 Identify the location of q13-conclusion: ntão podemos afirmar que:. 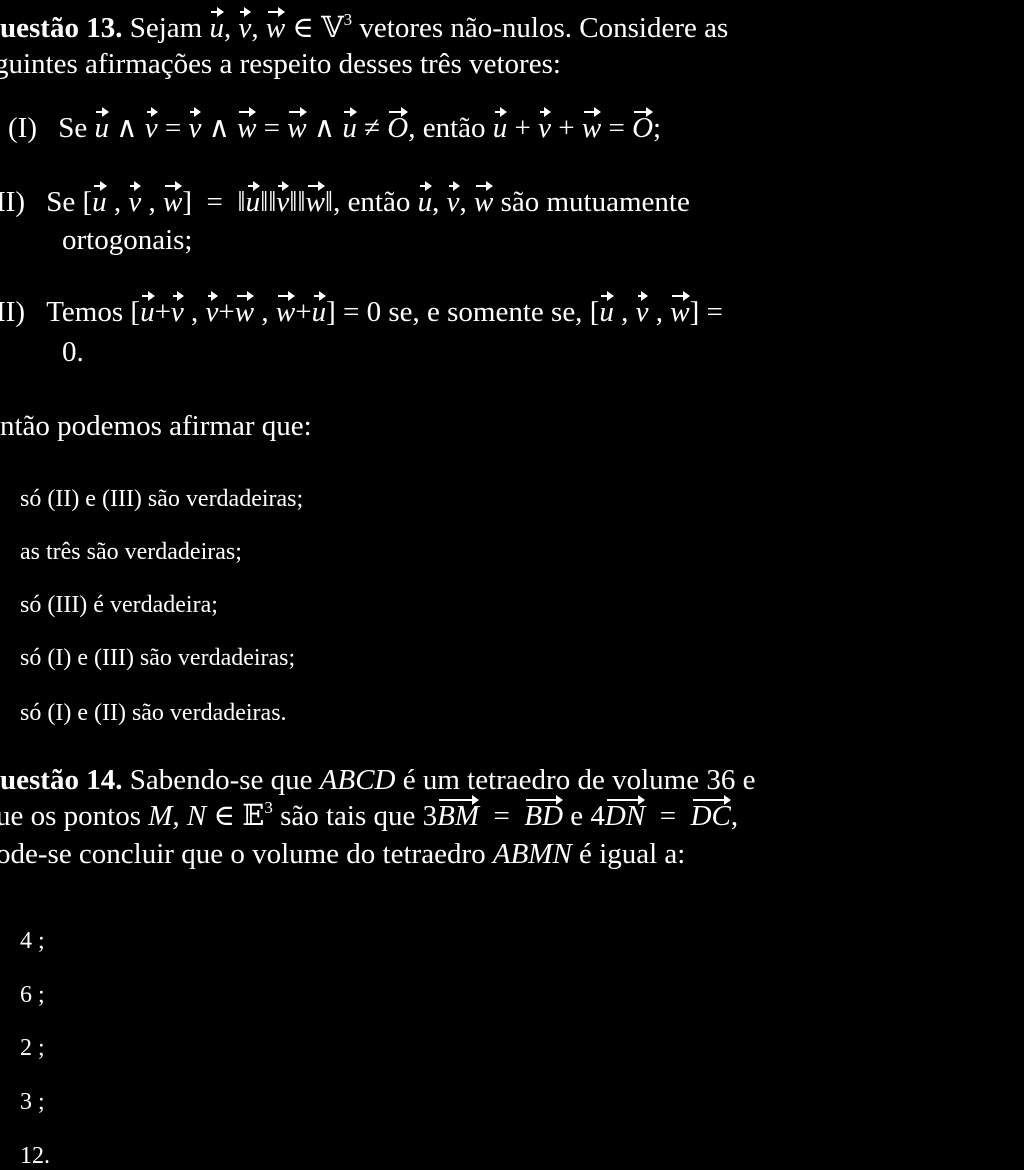
(156, 426).